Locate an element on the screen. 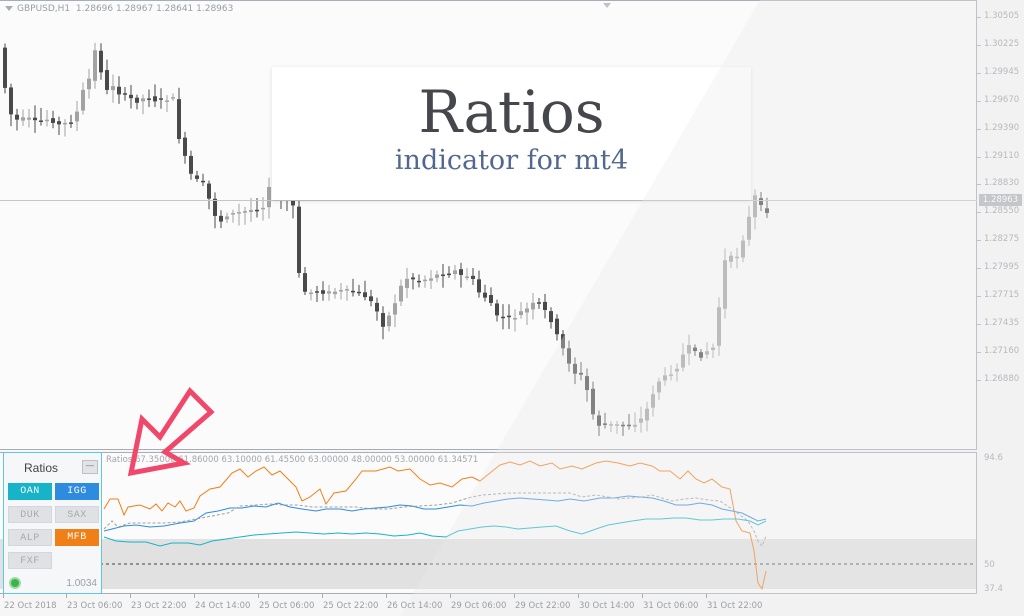 The height and width of the screenshot is (616, 1024). time-label: 23 Oct 06:00 is located at coordinates (95, 606).